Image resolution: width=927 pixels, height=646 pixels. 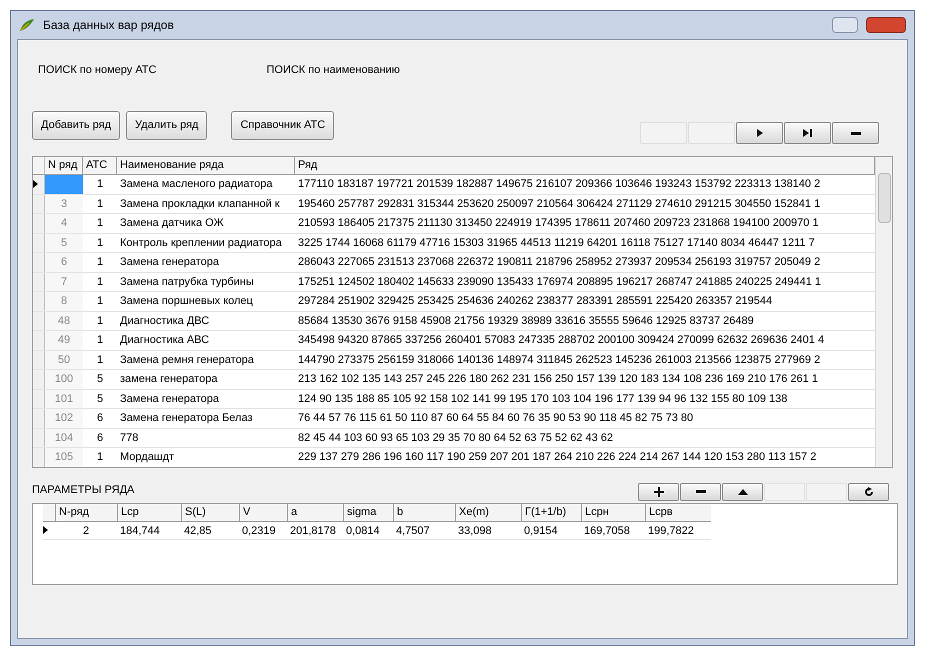 What do you see at coordinates (559, 204) in the screenshot?
I see `table-cell-text: 195460 257787 292831 315344 253620 250097 210564 306424 271129 274610 291215 304550 152841 1` at bounding box center [559, 204].